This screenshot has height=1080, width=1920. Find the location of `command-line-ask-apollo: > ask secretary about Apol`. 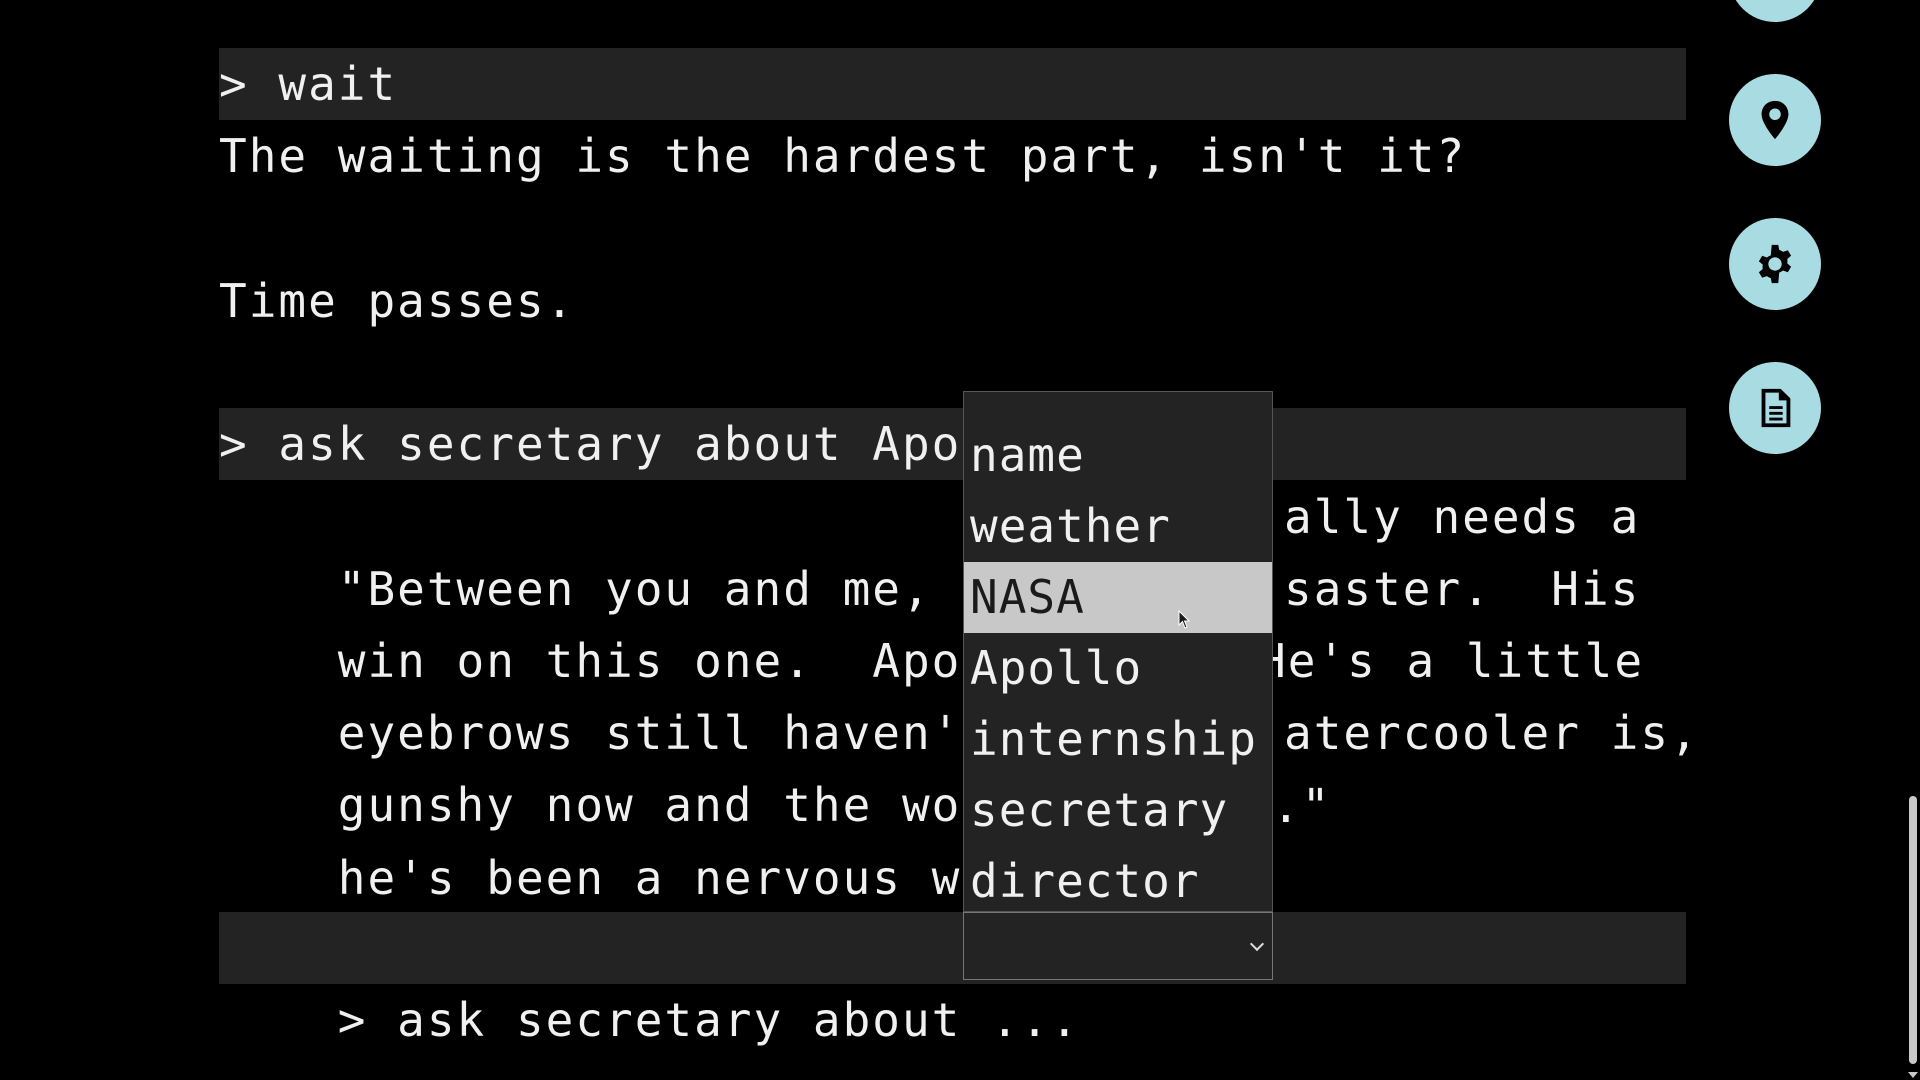

command-line-ask-apollo: > ask secretary about Apol is located at coordinates (952, 444).